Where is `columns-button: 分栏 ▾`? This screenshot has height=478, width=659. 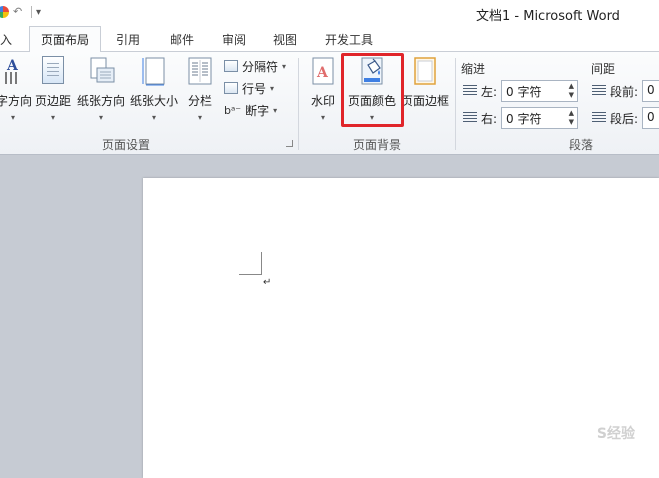
columns-button: 分栏 ▾ is located at coordinates (200, 93).